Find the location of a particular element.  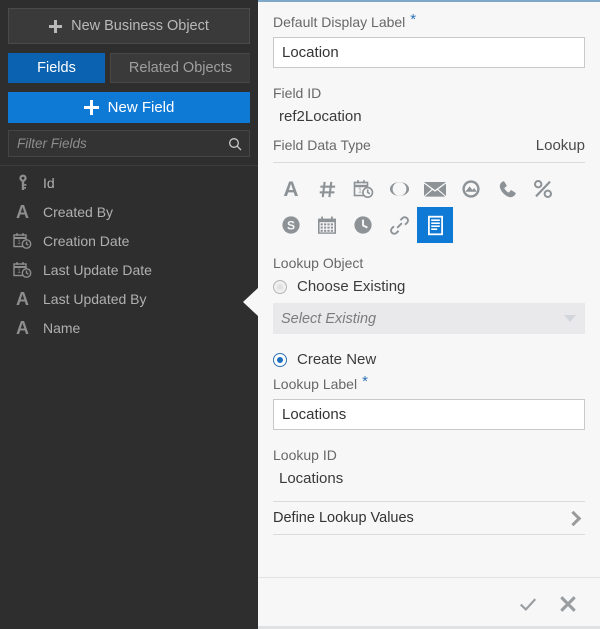

field-row-creation-date: 1 Creation Date is located at coordinates (129, 240).